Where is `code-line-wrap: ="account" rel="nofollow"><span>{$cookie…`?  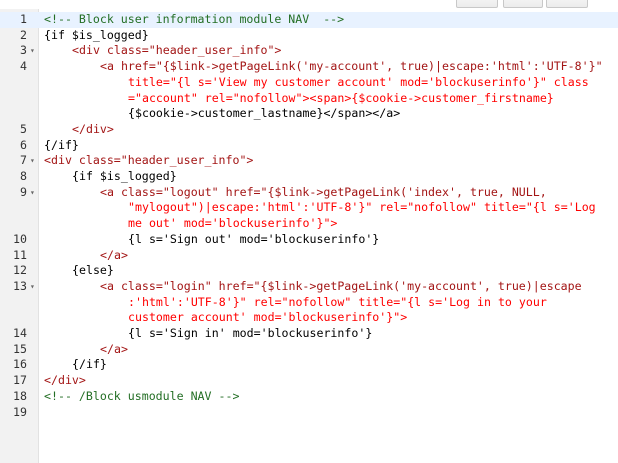
code-line-wrap: ="account" rel="nofollow"><span>{$cookie… is located at coordinates (309, 99).